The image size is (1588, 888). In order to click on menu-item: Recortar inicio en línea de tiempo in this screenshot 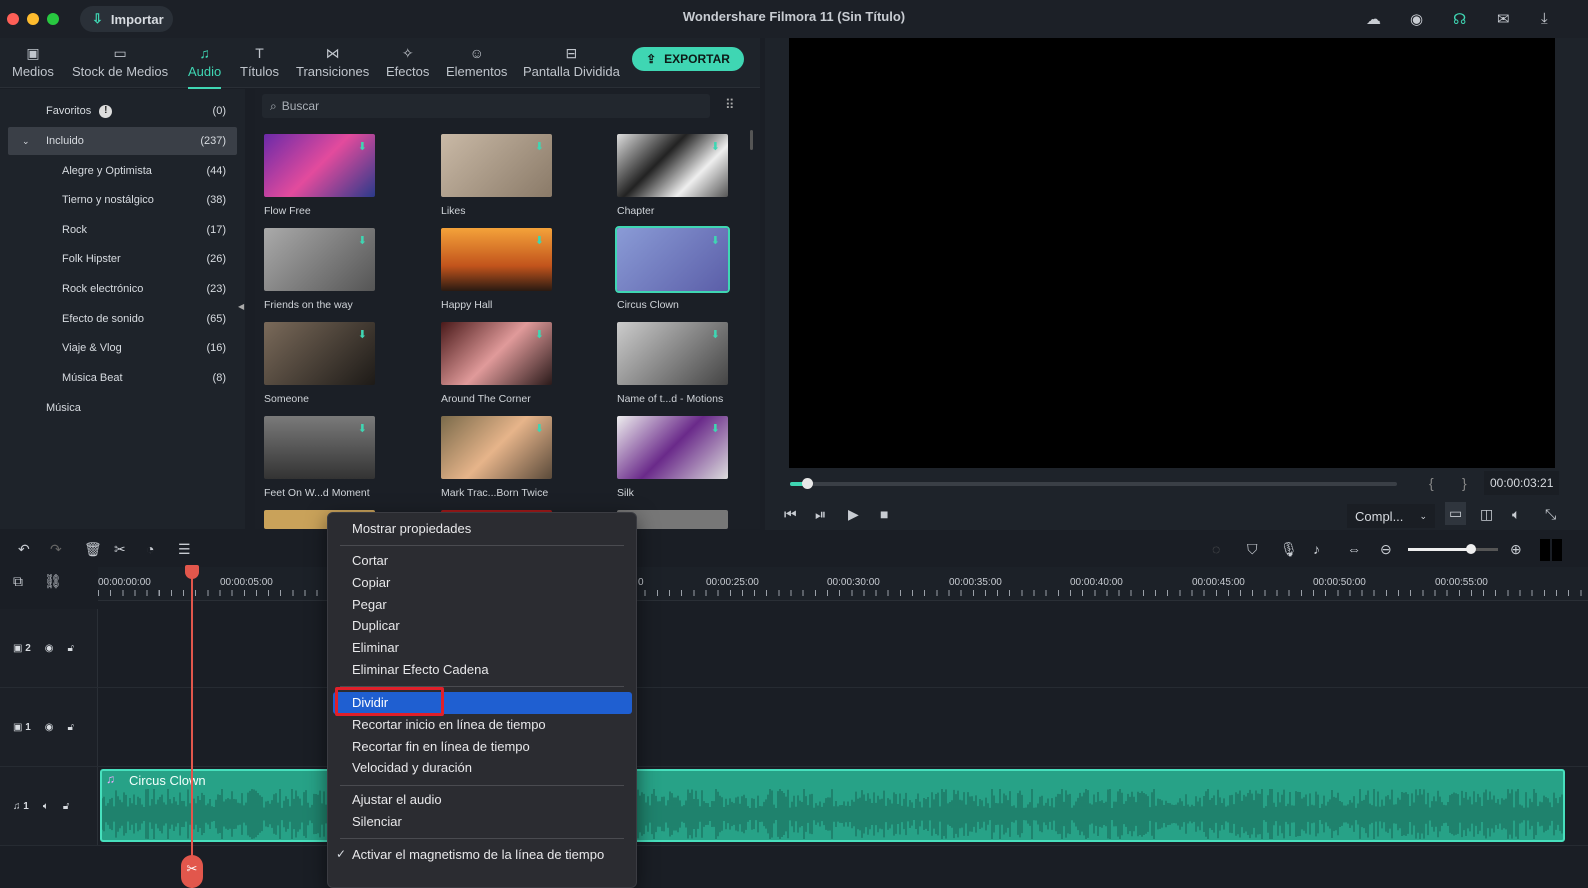, I will do `click(449, 724)`.